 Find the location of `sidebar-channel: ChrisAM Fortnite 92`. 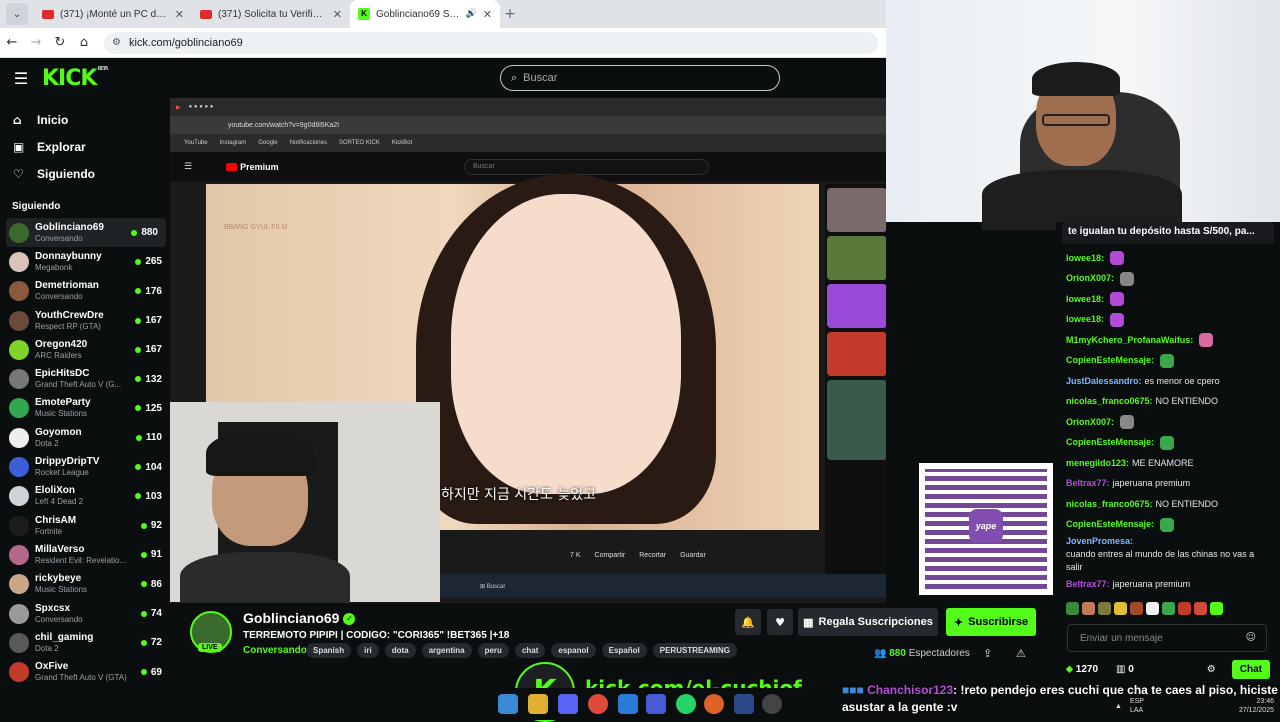

sidebar-channel: ChrisAM Fortnite 92 is located at coordinates (85, 525).